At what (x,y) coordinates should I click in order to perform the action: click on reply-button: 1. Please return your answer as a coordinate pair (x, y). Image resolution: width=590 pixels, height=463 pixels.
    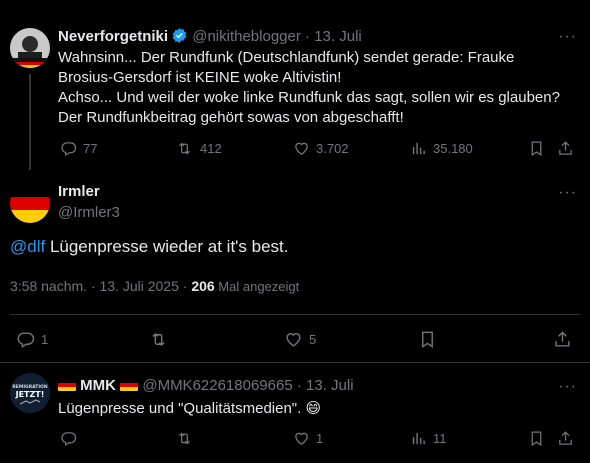
    Looking at the image, I should click on (32, 339).